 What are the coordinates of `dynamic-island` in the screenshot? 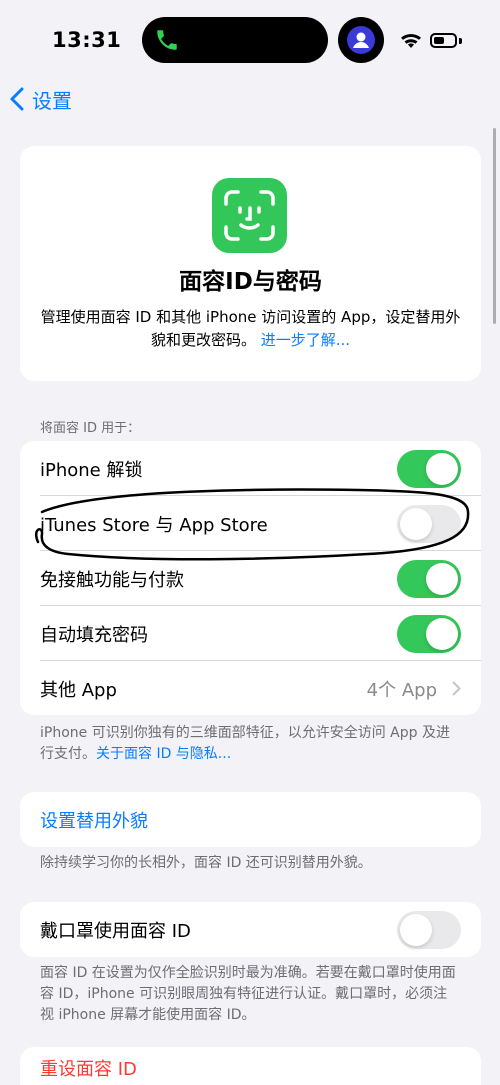 It's located at (235, 40).